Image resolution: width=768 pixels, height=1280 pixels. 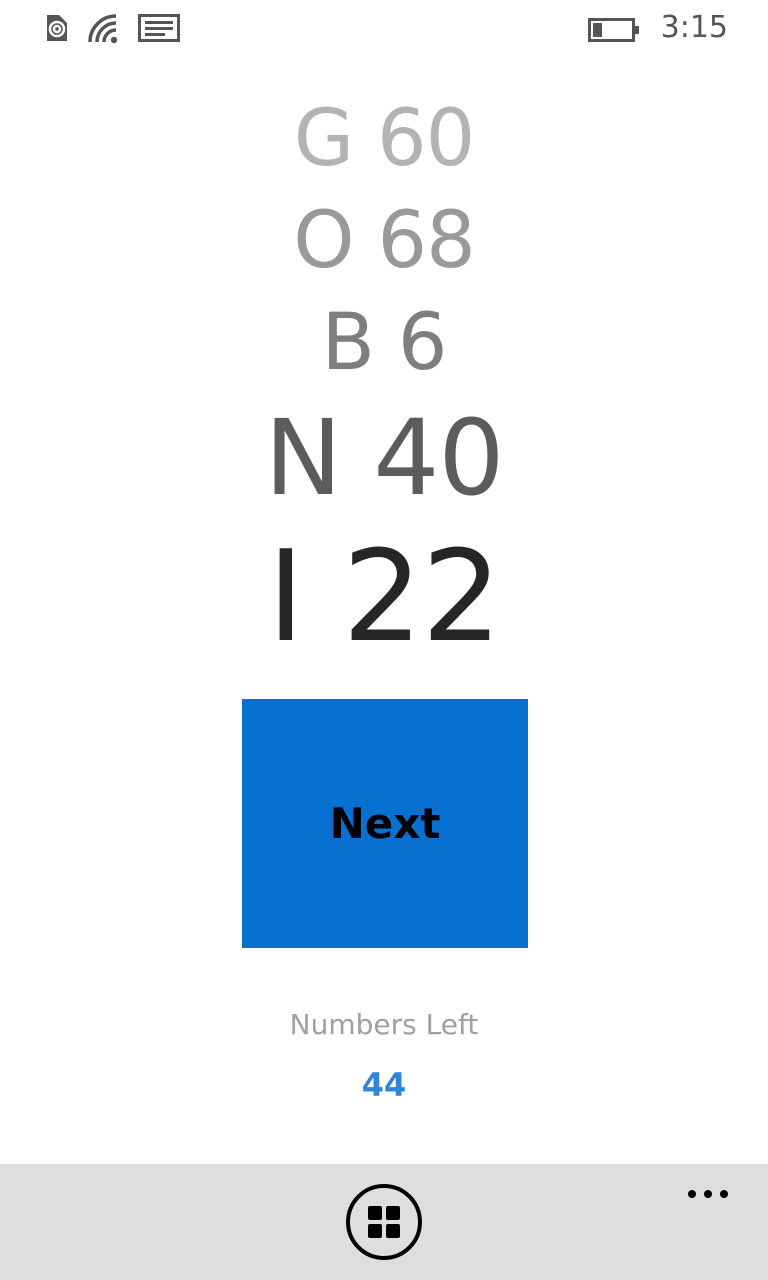 What do you see at coordinates (384, 28) in the screenshot?
I see `status-bar: 3:15` at bounding box center [384, 28].